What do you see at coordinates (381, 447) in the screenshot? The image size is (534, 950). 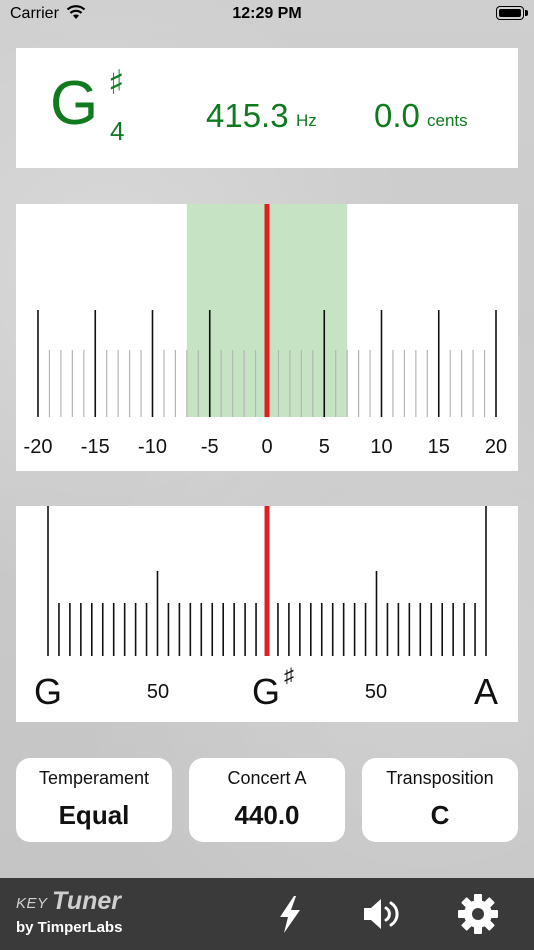 I see `fine-scale-label: 10` at bounding box center [381, 447].